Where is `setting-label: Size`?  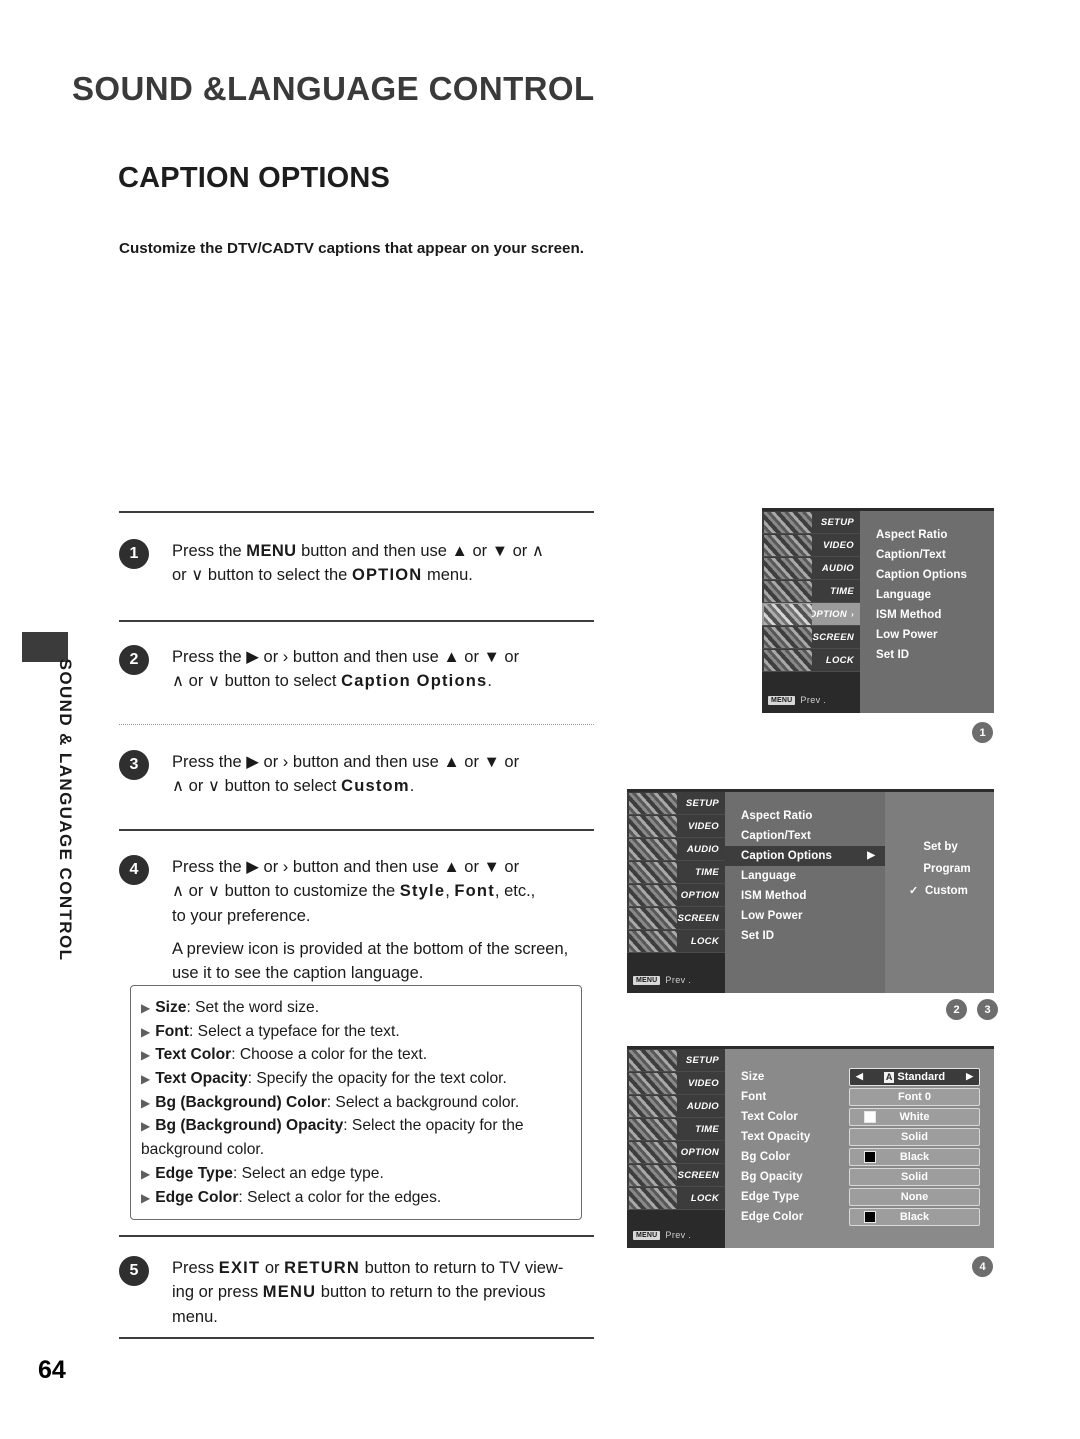
setting-label: Size is located at coordinates (753, 1076).